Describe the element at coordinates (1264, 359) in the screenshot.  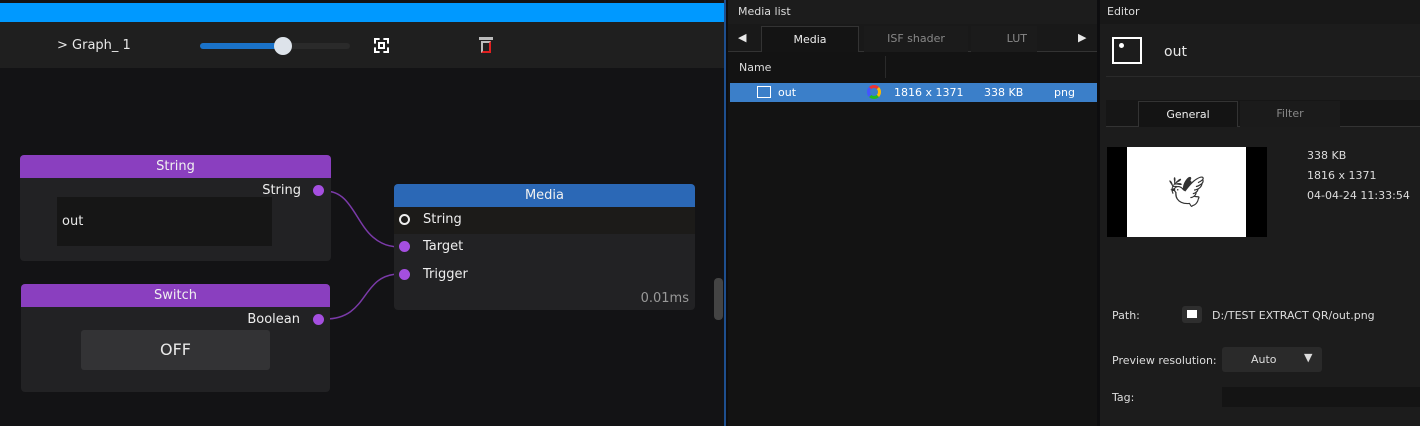
I see `preview-resolution-value: Auto` at that location.